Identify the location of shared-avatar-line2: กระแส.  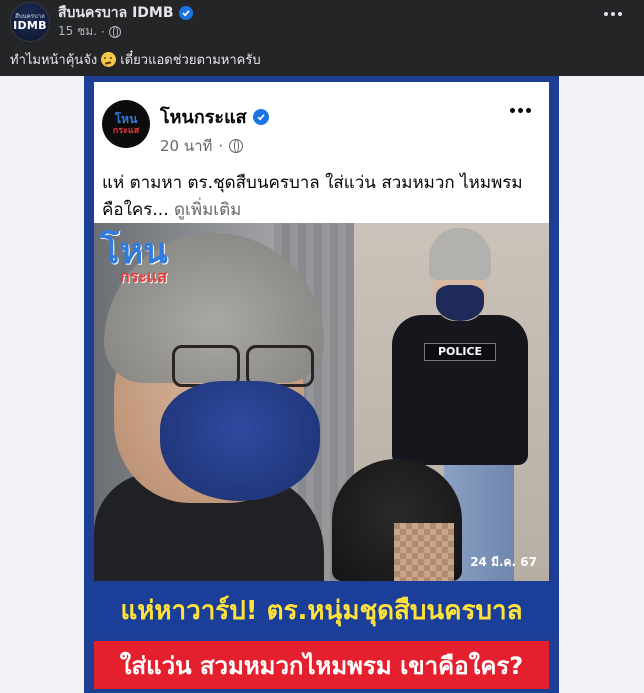
(126, 130).